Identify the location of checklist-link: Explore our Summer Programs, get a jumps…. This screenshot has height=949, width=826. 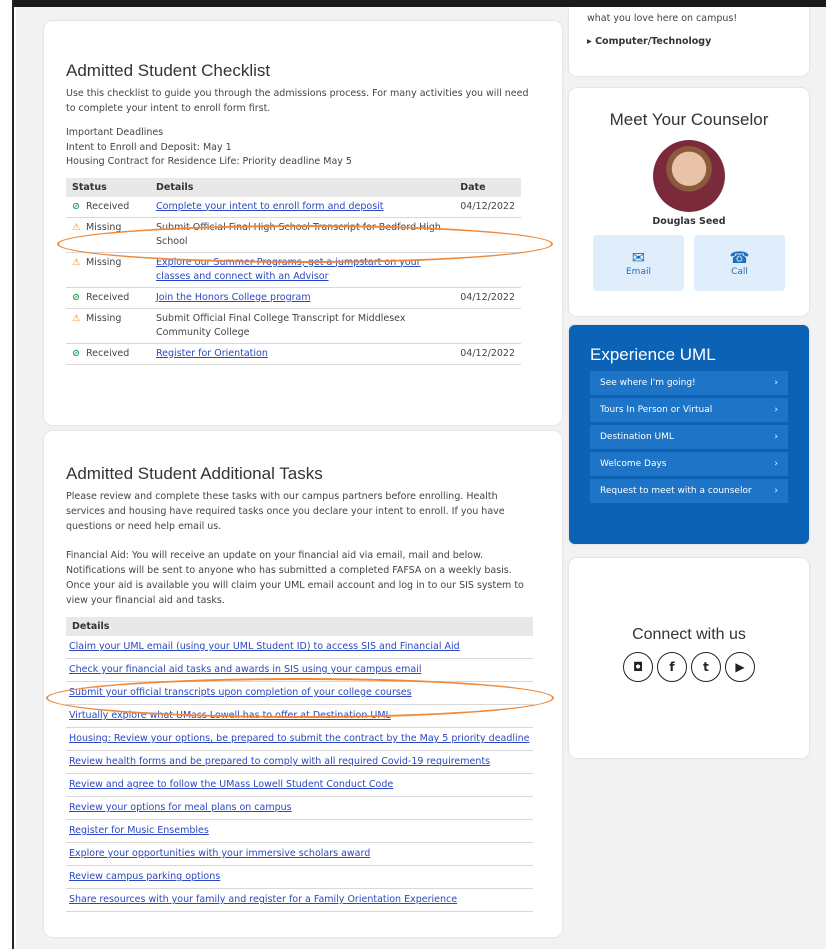
(288, 269).